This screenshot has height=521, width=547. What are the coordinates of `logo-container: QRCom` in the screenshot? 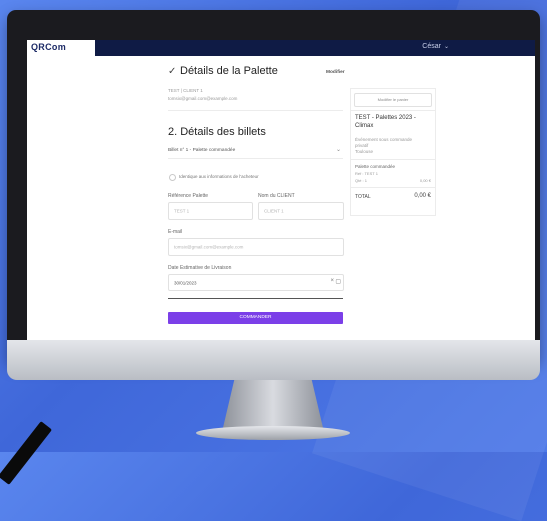 It's located at (61, 48).